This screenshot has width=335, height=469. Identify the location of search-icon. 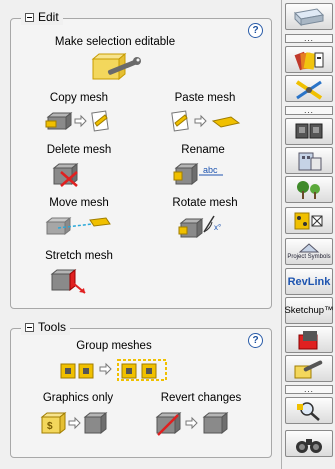
(308, 411).